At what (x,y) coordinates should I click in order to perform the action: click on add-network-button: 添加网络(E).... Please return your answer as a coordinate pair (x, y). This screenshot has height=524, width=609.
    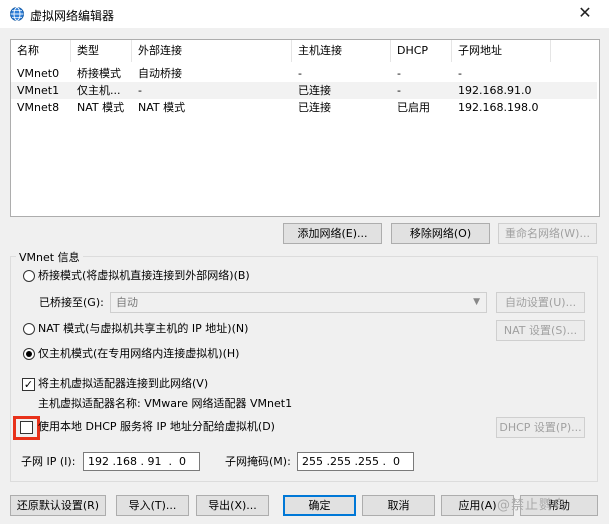
    Looking at the image, I should click on (332, 233).